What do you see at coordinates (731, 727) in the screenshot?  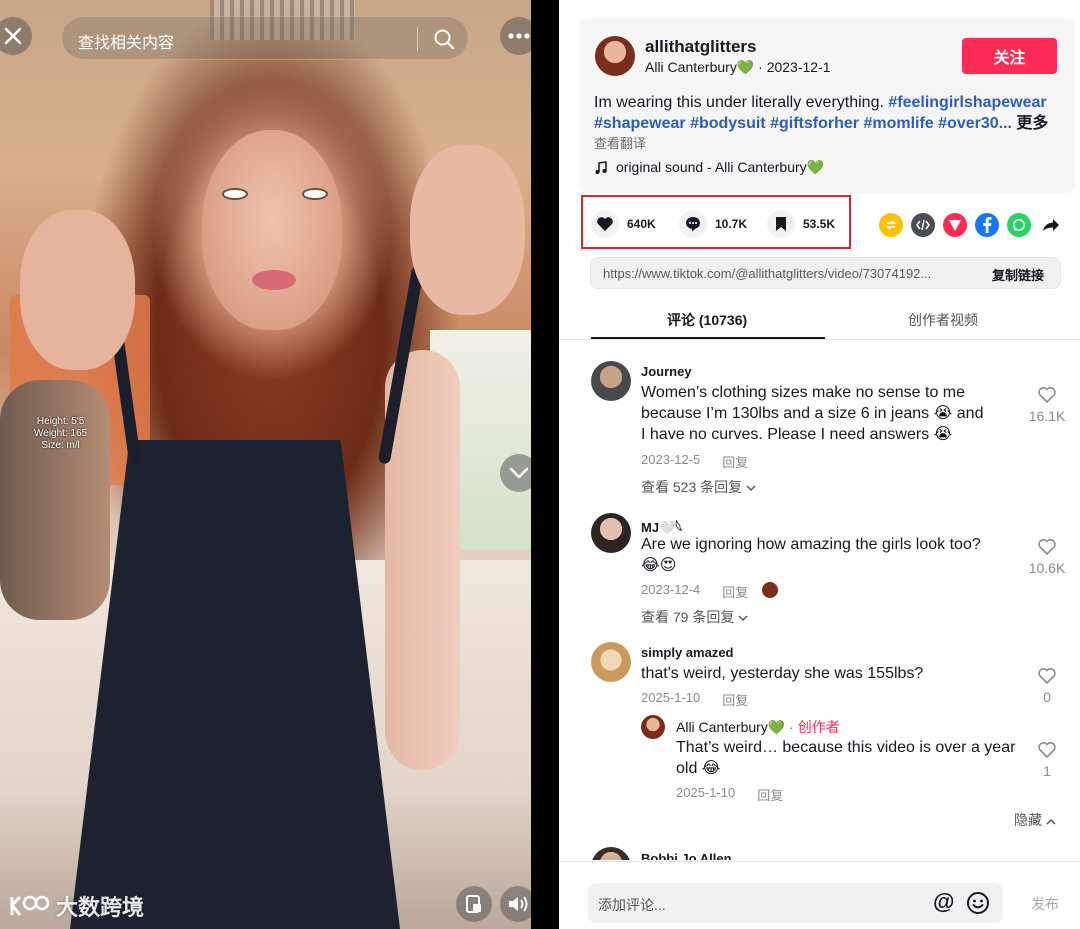 I see `reply-author-name: Alli Canterbury💚` at bounding box center [731, 727].